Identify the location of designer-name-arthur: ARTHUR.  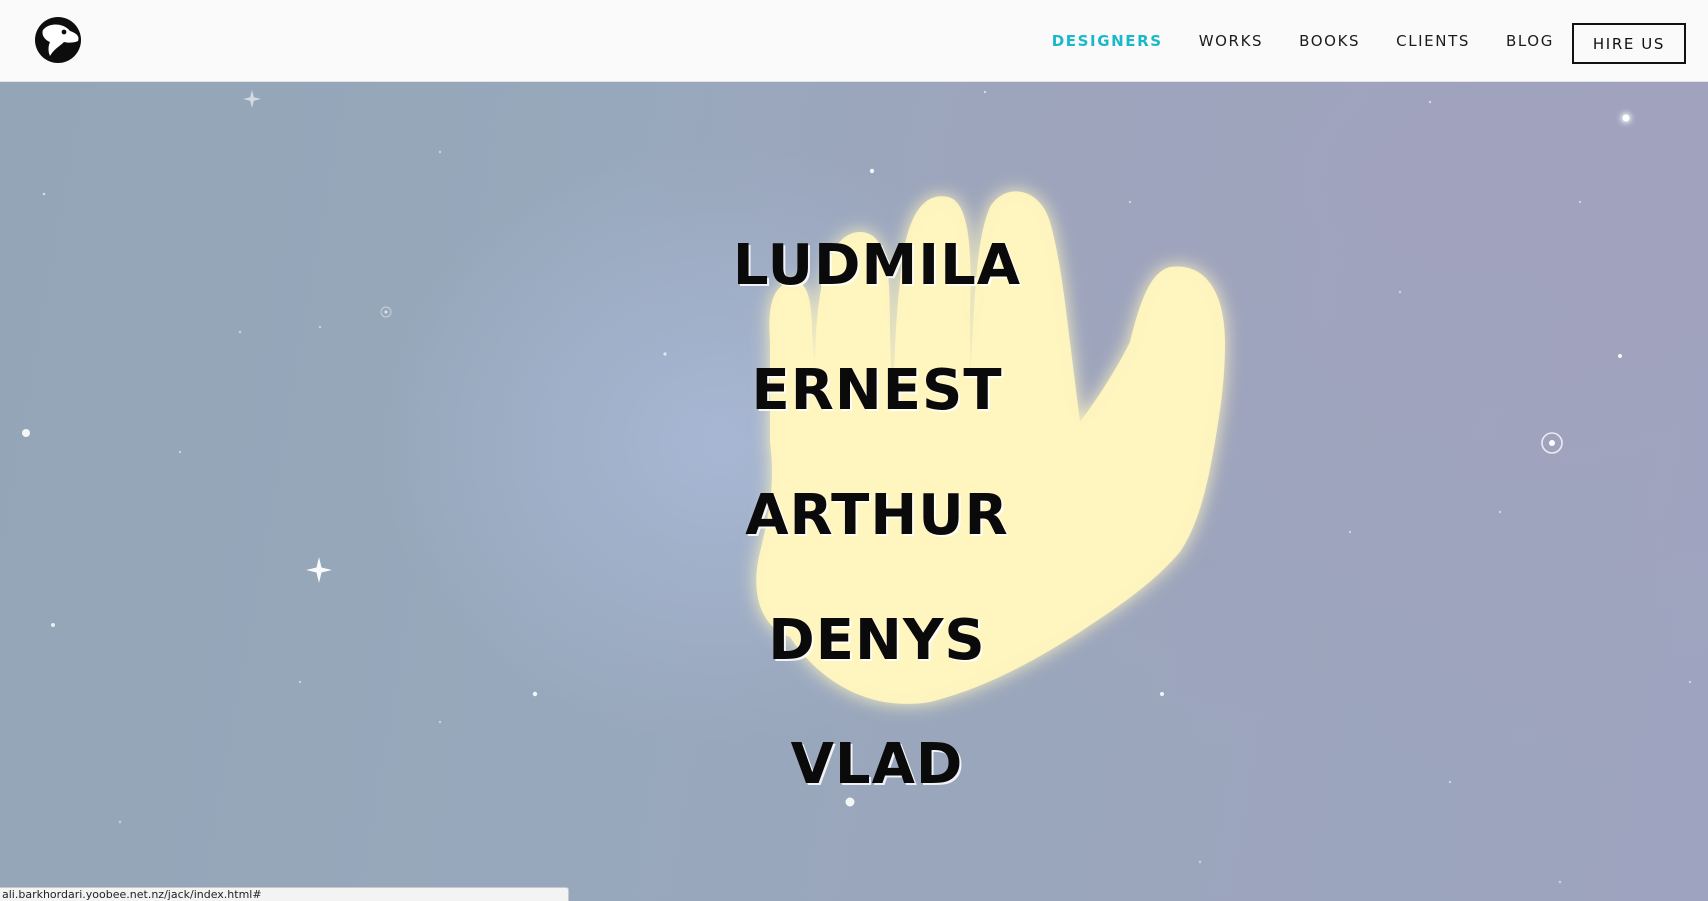
(854, 516).